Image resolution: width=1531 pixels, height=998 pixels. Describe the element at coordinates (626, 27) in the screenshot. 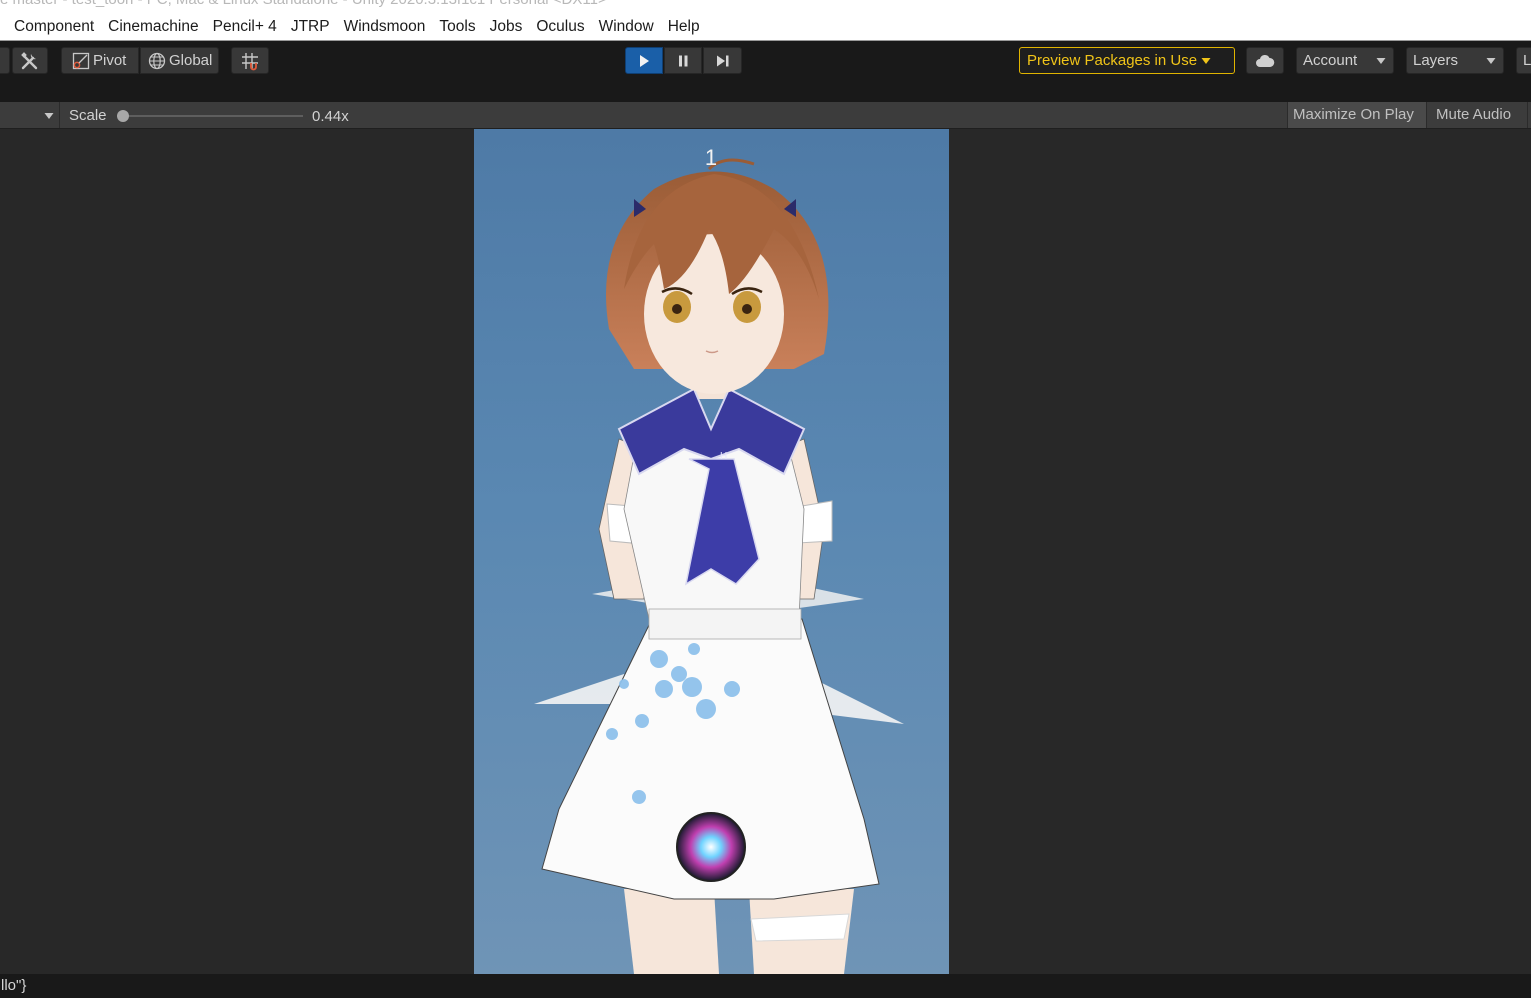

I see `menu-window: Window` at that location.